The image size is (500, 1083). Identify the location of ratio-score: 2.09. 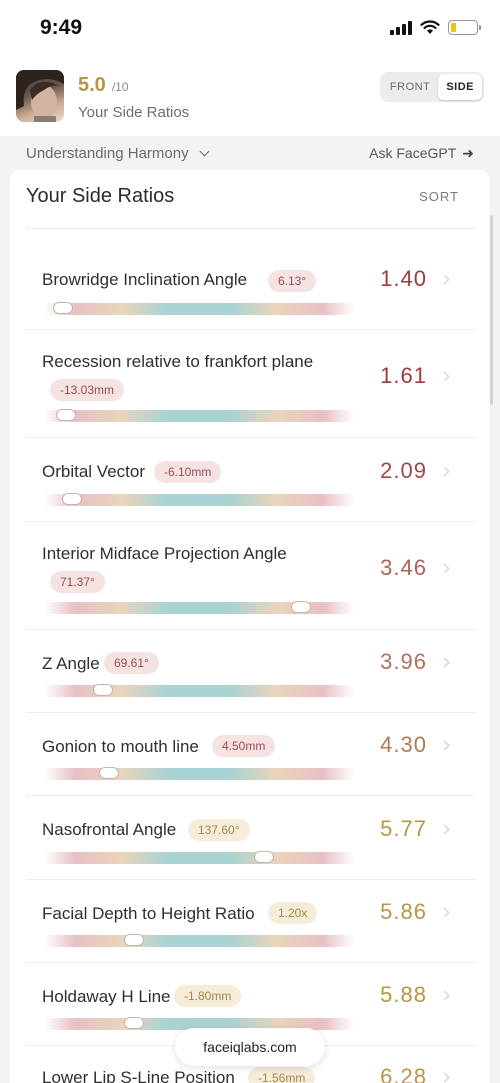
(403, 470).